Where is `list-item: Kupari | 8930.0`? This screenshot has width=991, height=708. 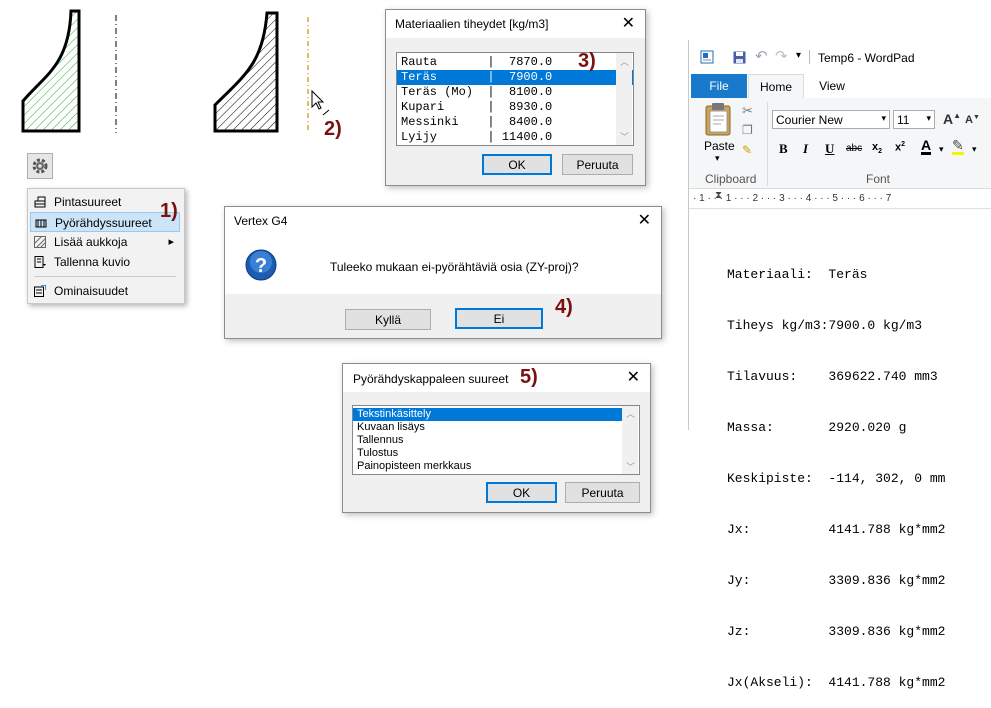
list-item: Kupari | 8930.0 is located at coordinates (515, 107).